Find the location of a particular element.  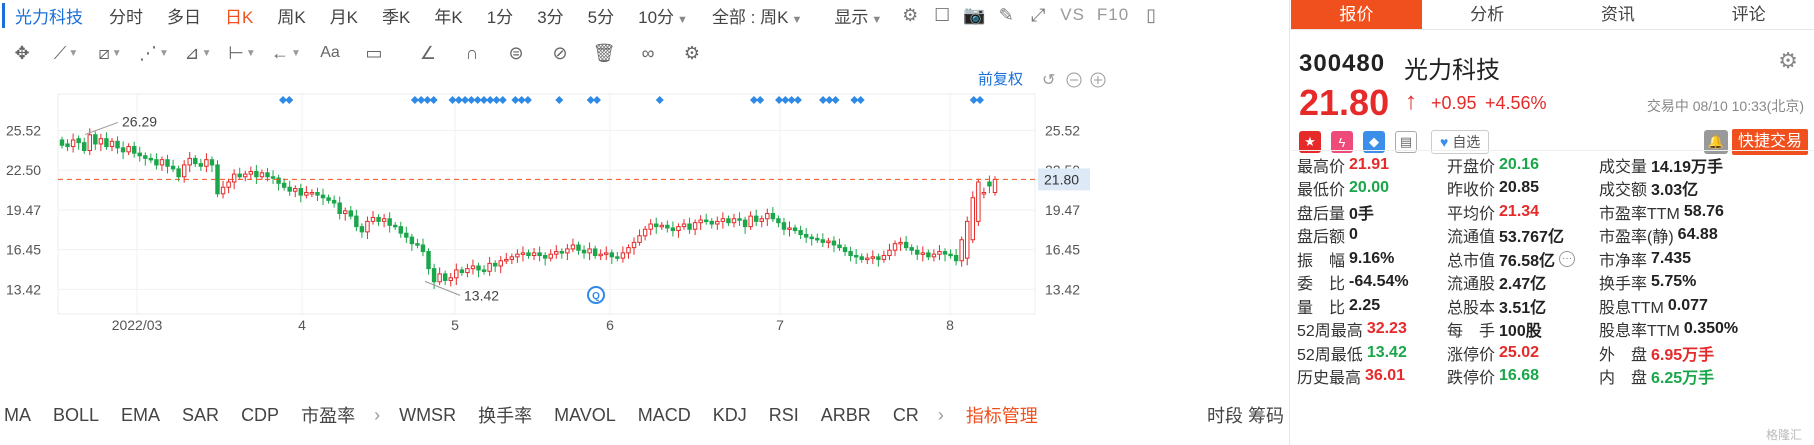

period-multiday: 多日 is located at coordinates (184, 15).